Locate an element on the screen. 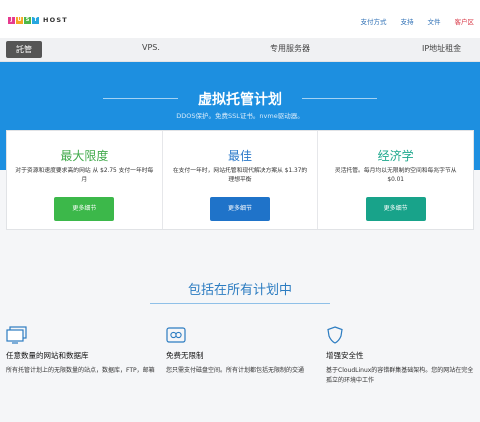 This screenshot has height=422, width=480. nav-item-dedicated-servers: 专用服务器 is located at coordinates (290, 48).